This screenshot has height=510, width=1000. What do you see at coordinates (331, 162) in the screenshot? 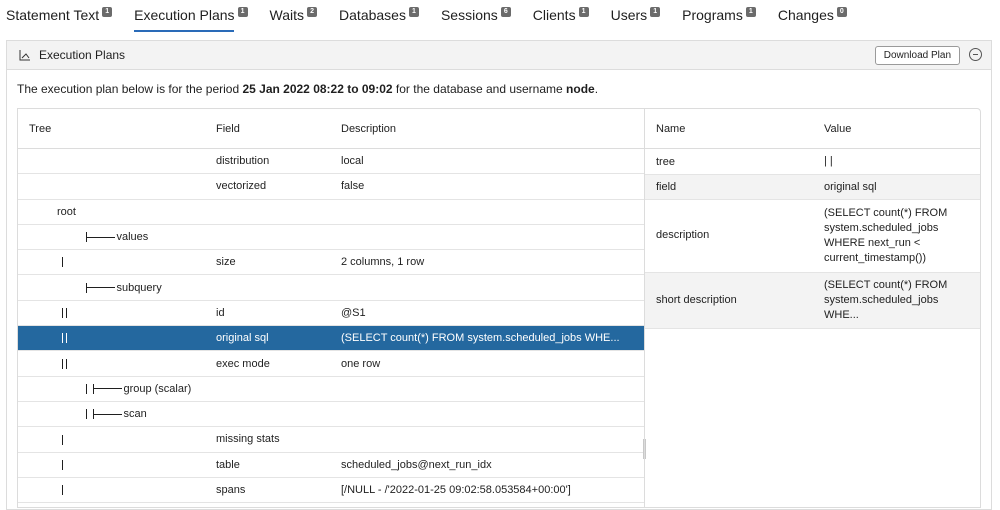
I see `table-row: distribution local` at bounding box center [331, 162].